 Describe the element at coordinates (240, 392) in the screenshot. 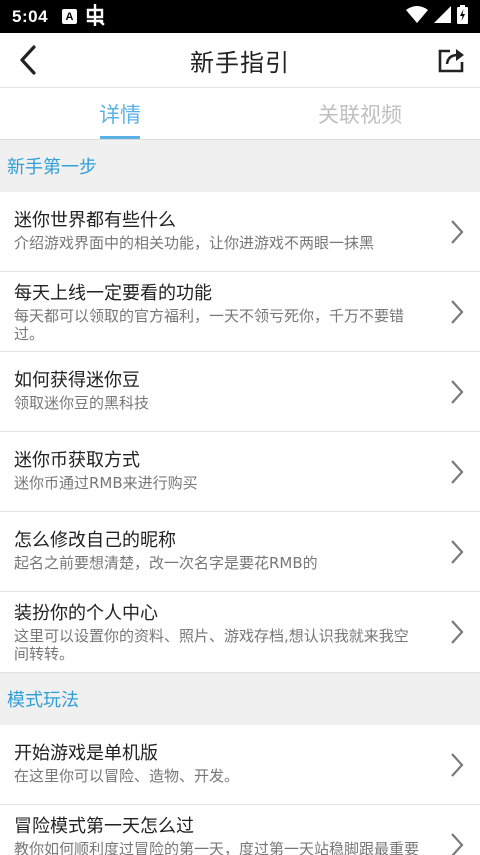

I see `list-item: 如何获得迷你豆 领取迷你豆的黑科技` at that location.